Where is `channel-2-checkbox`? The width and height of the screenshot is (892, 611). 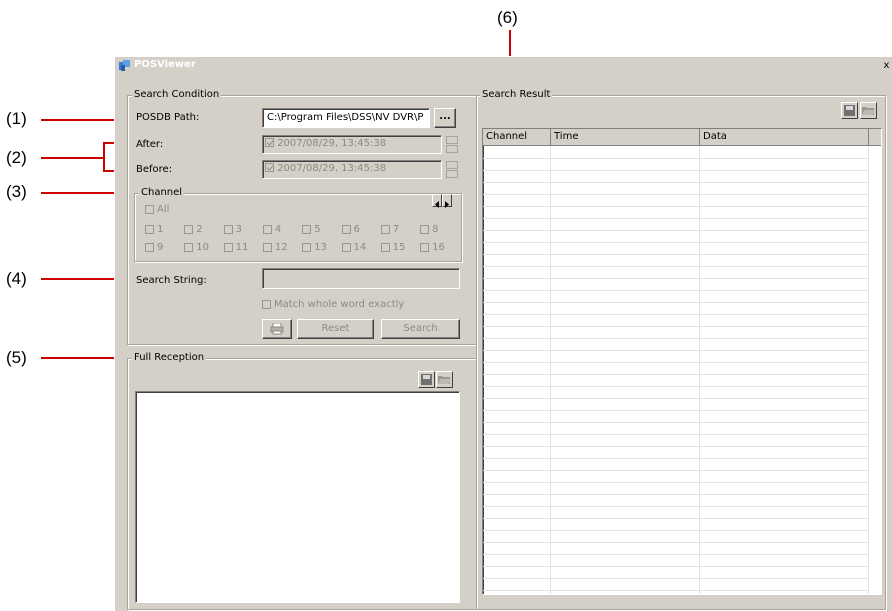 channel-2-checkbox is located at coordinates (189, 229).